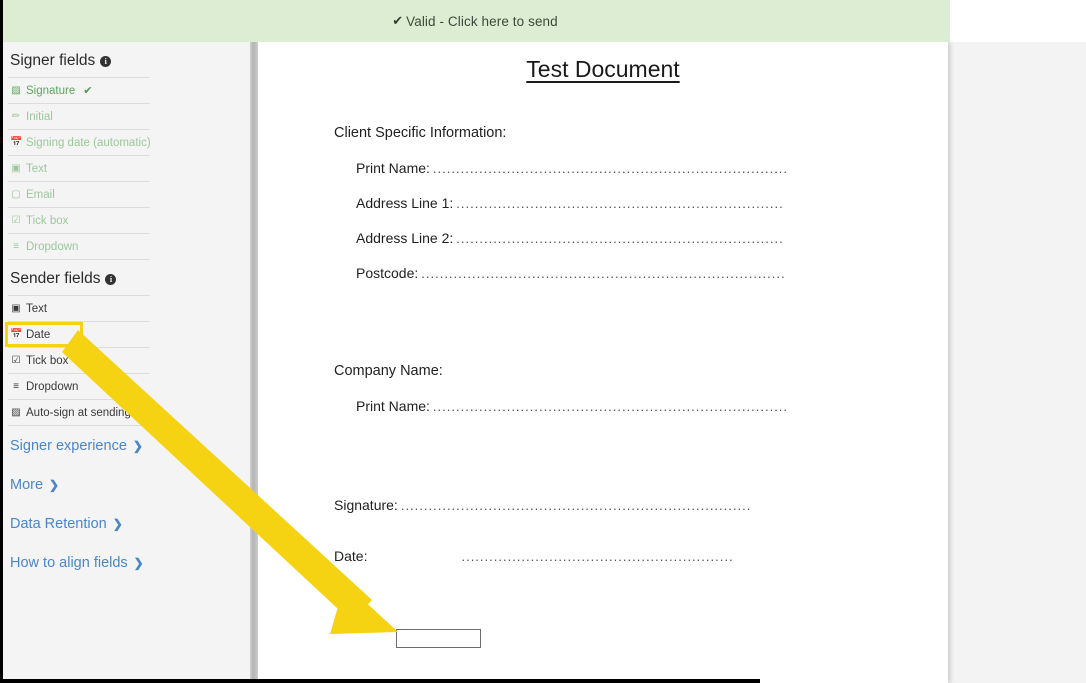 This screenshot has width=1086, height=683. Describe the element at coordinates (388, 371) in the screenshot. I see `section-heading-company: Company Name:` at that location.